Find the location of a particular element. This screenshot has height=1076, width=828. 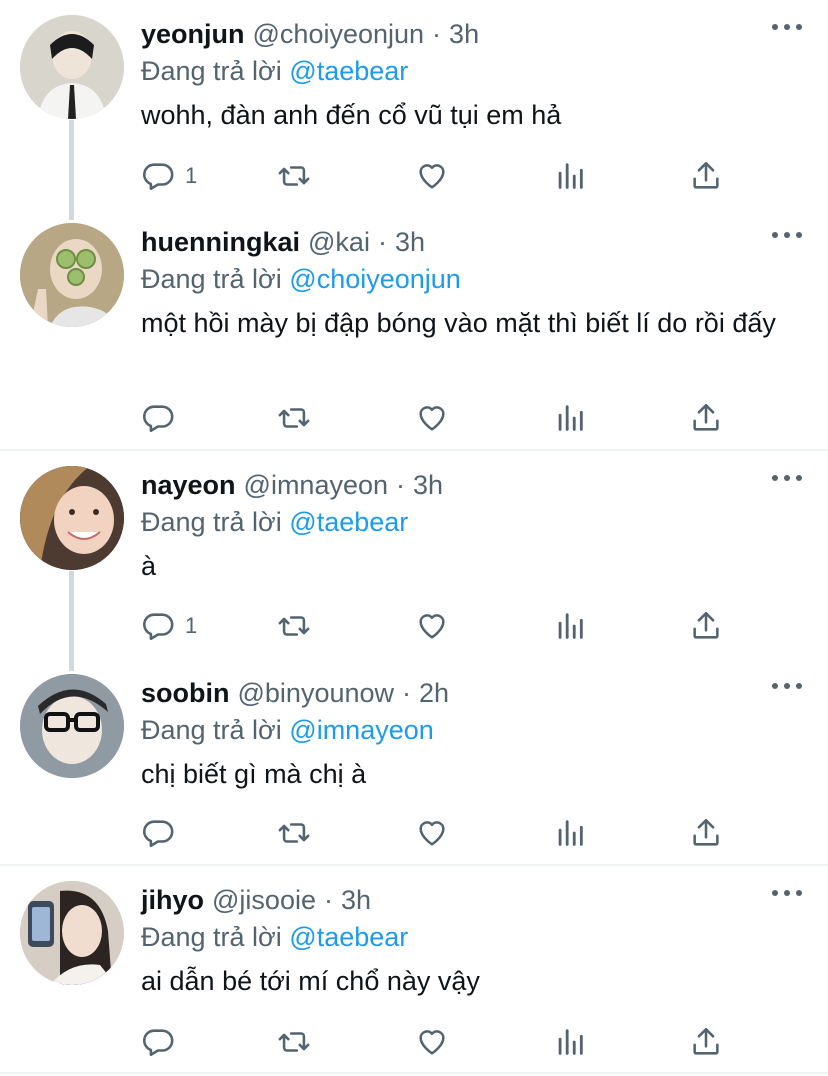

author-name: soobin is located at coordinates (185, 693).